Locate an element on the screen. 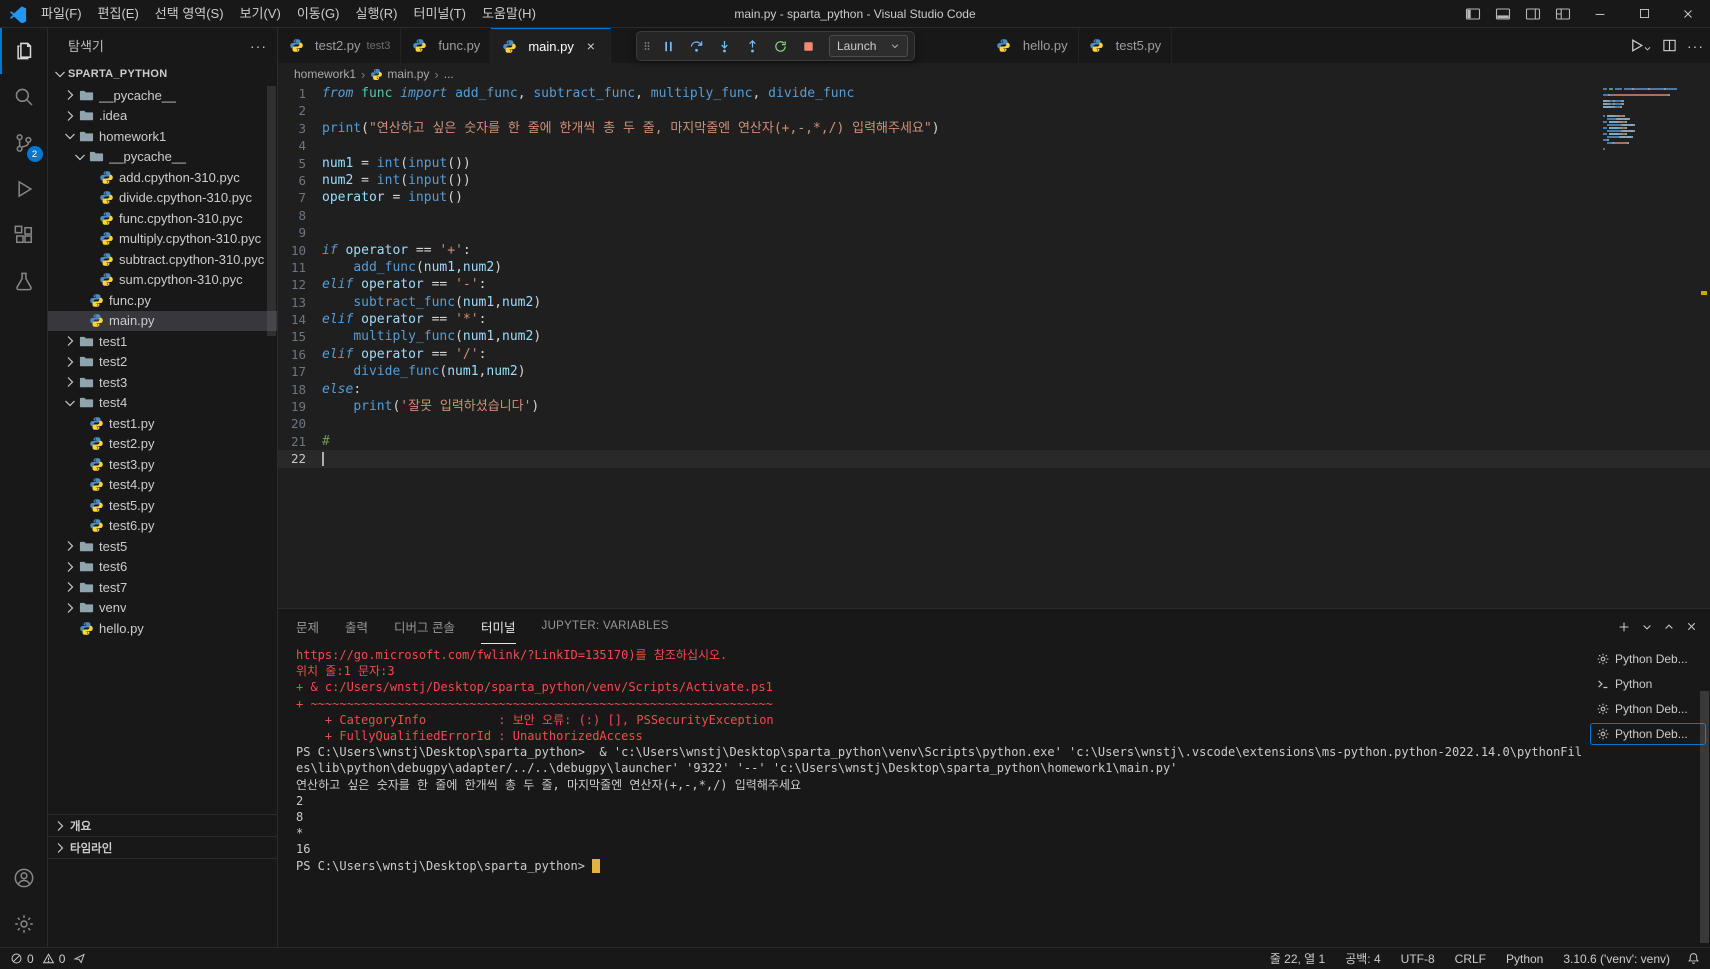  run-python-file-button is located at coordinates (1640, 45).